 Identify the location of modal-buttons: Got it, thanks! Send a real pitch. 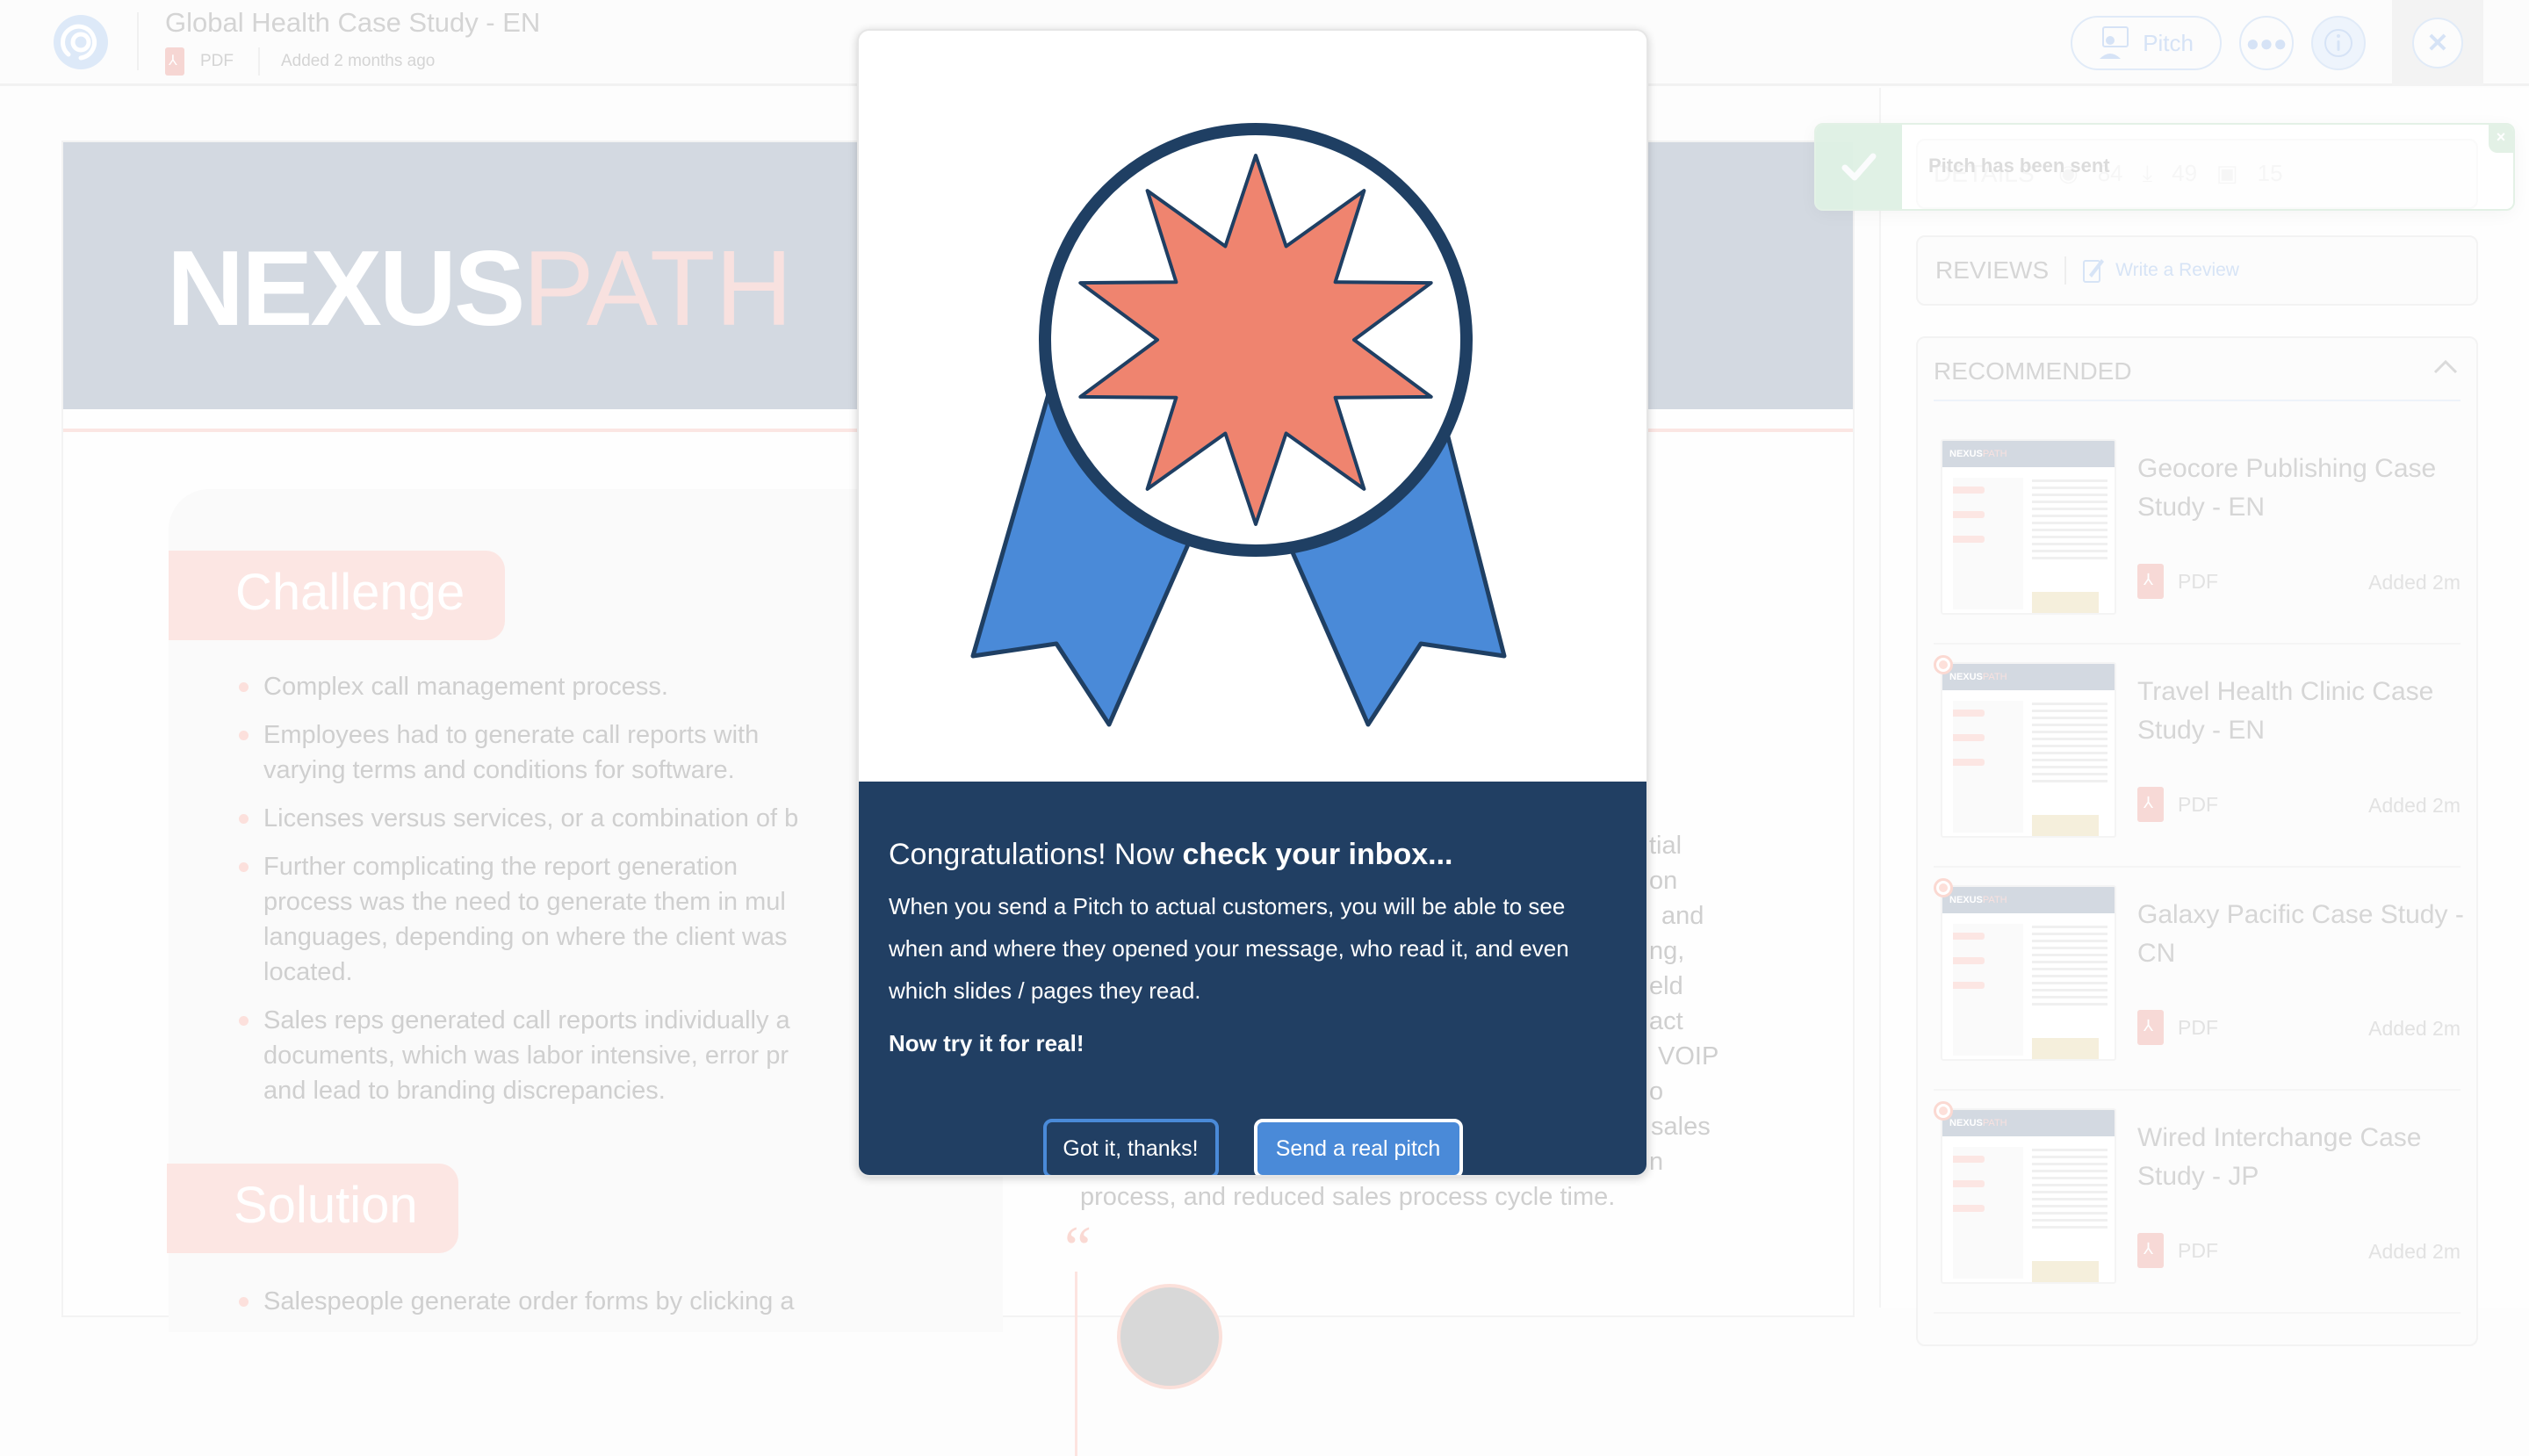
(1253, 1148).